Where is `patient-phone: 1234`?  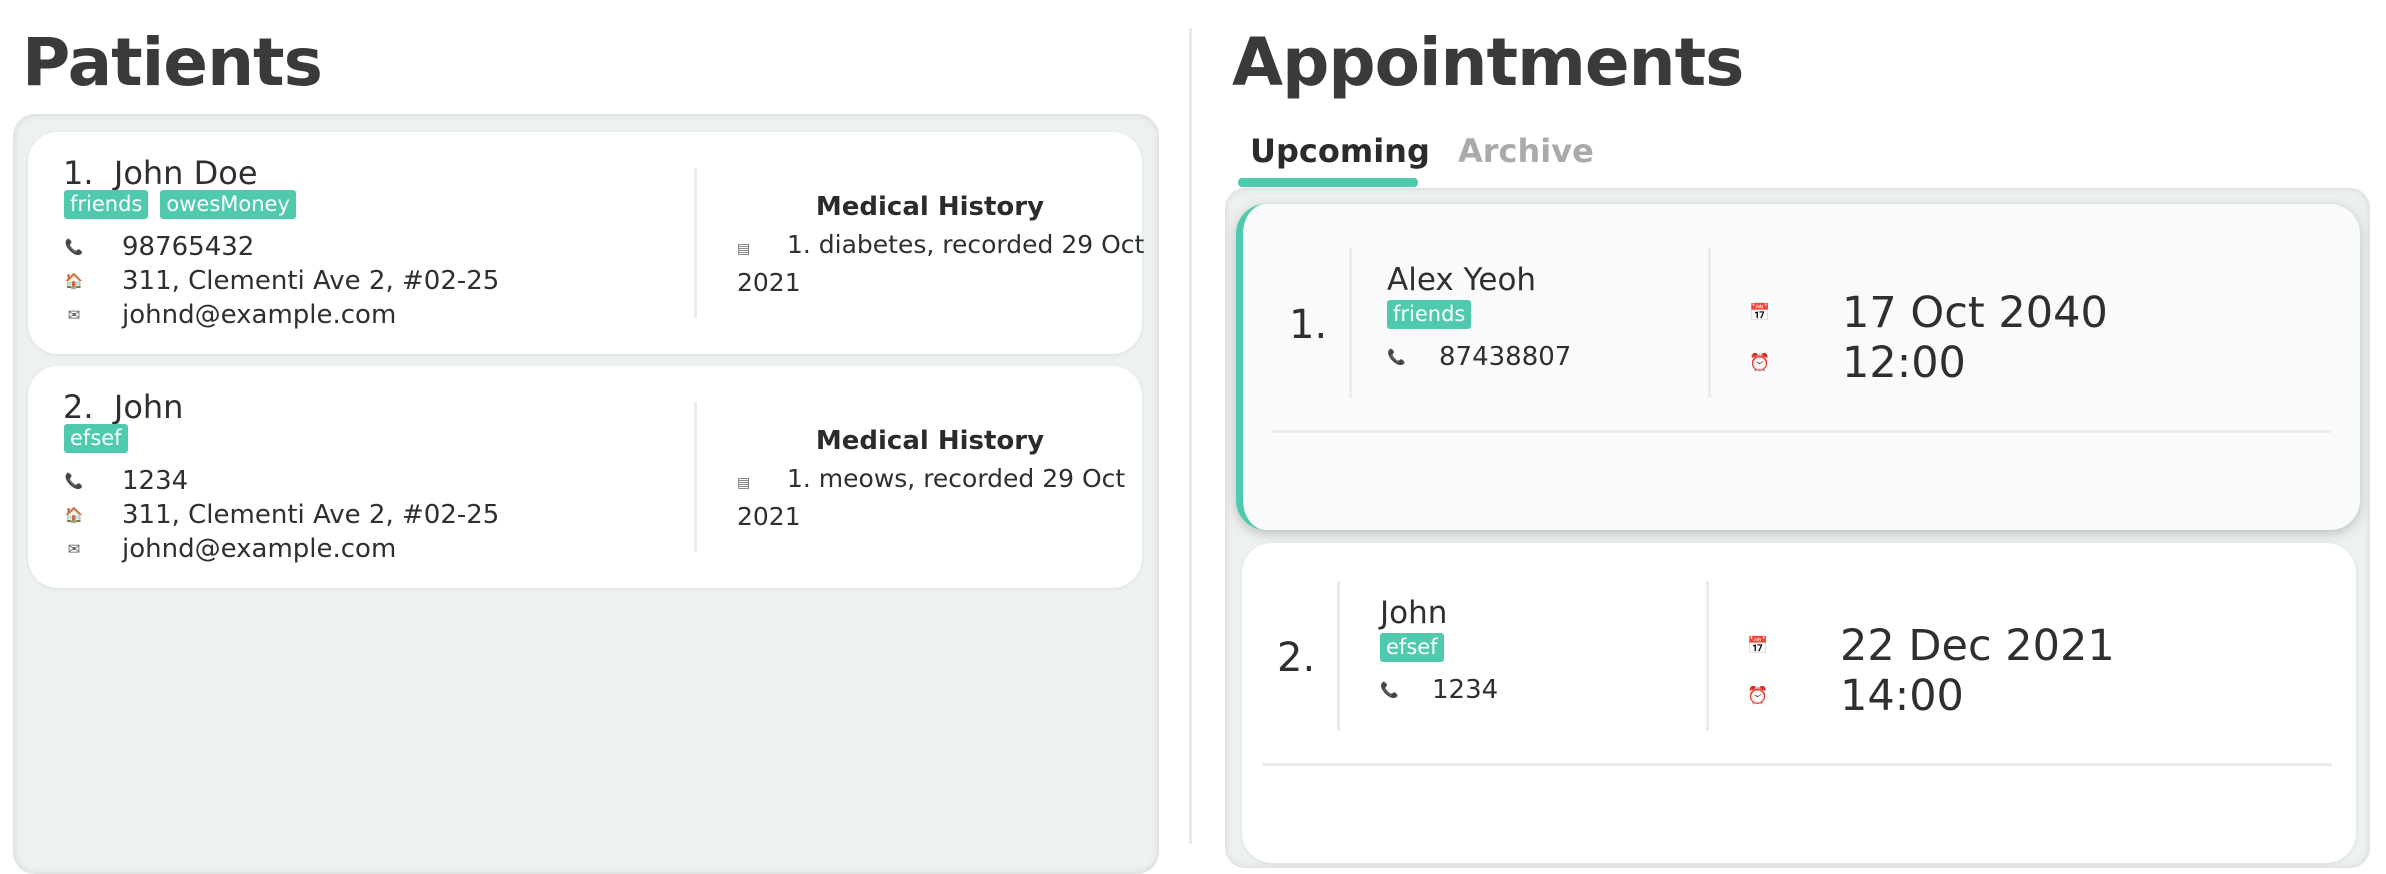
patient-phone: 1234 is located at coordinates (155, 481).